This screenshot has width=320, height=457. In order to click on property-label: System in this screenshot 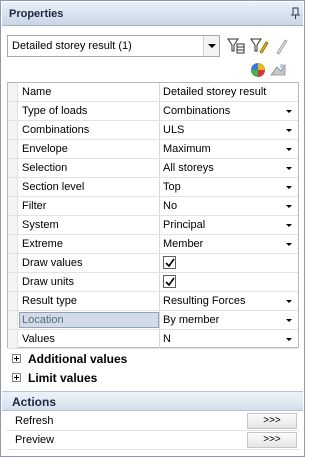, I will do `click(40, 225)`.